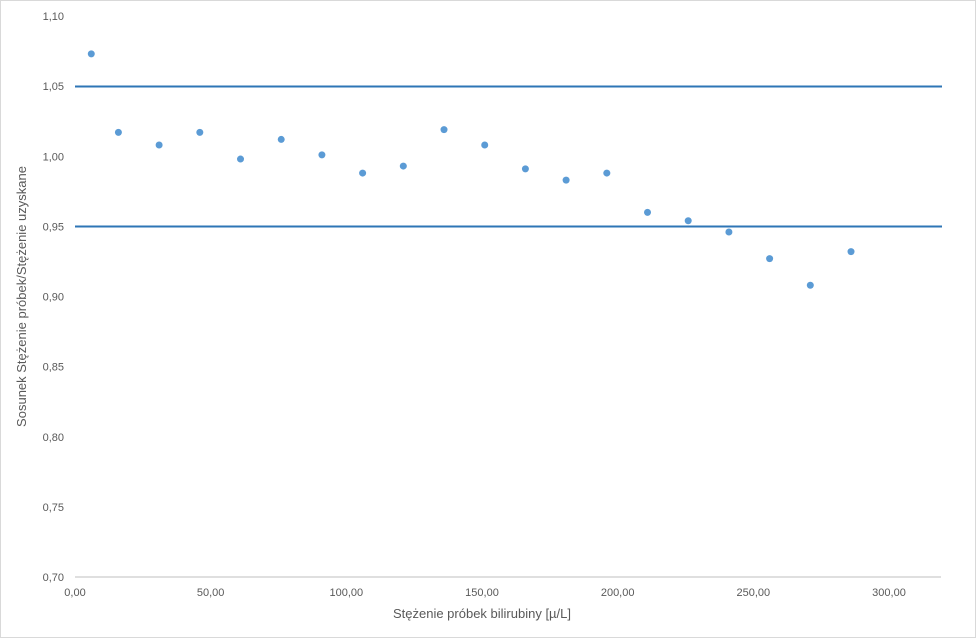  Describe the element at coordinates (53, 438) in the screenshot. I see `y-tick-label: 0,80` at that location.